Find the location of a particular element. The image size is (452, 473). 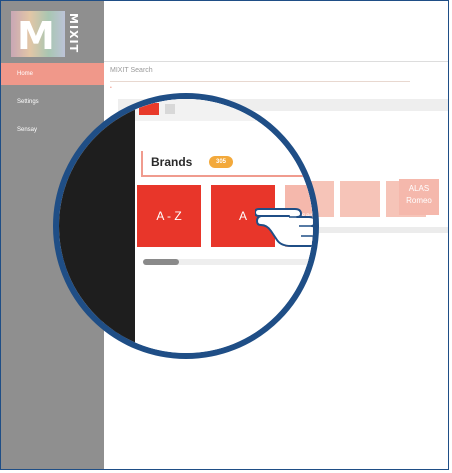

pointing-hand-icon is located at coordinates (284, 227).